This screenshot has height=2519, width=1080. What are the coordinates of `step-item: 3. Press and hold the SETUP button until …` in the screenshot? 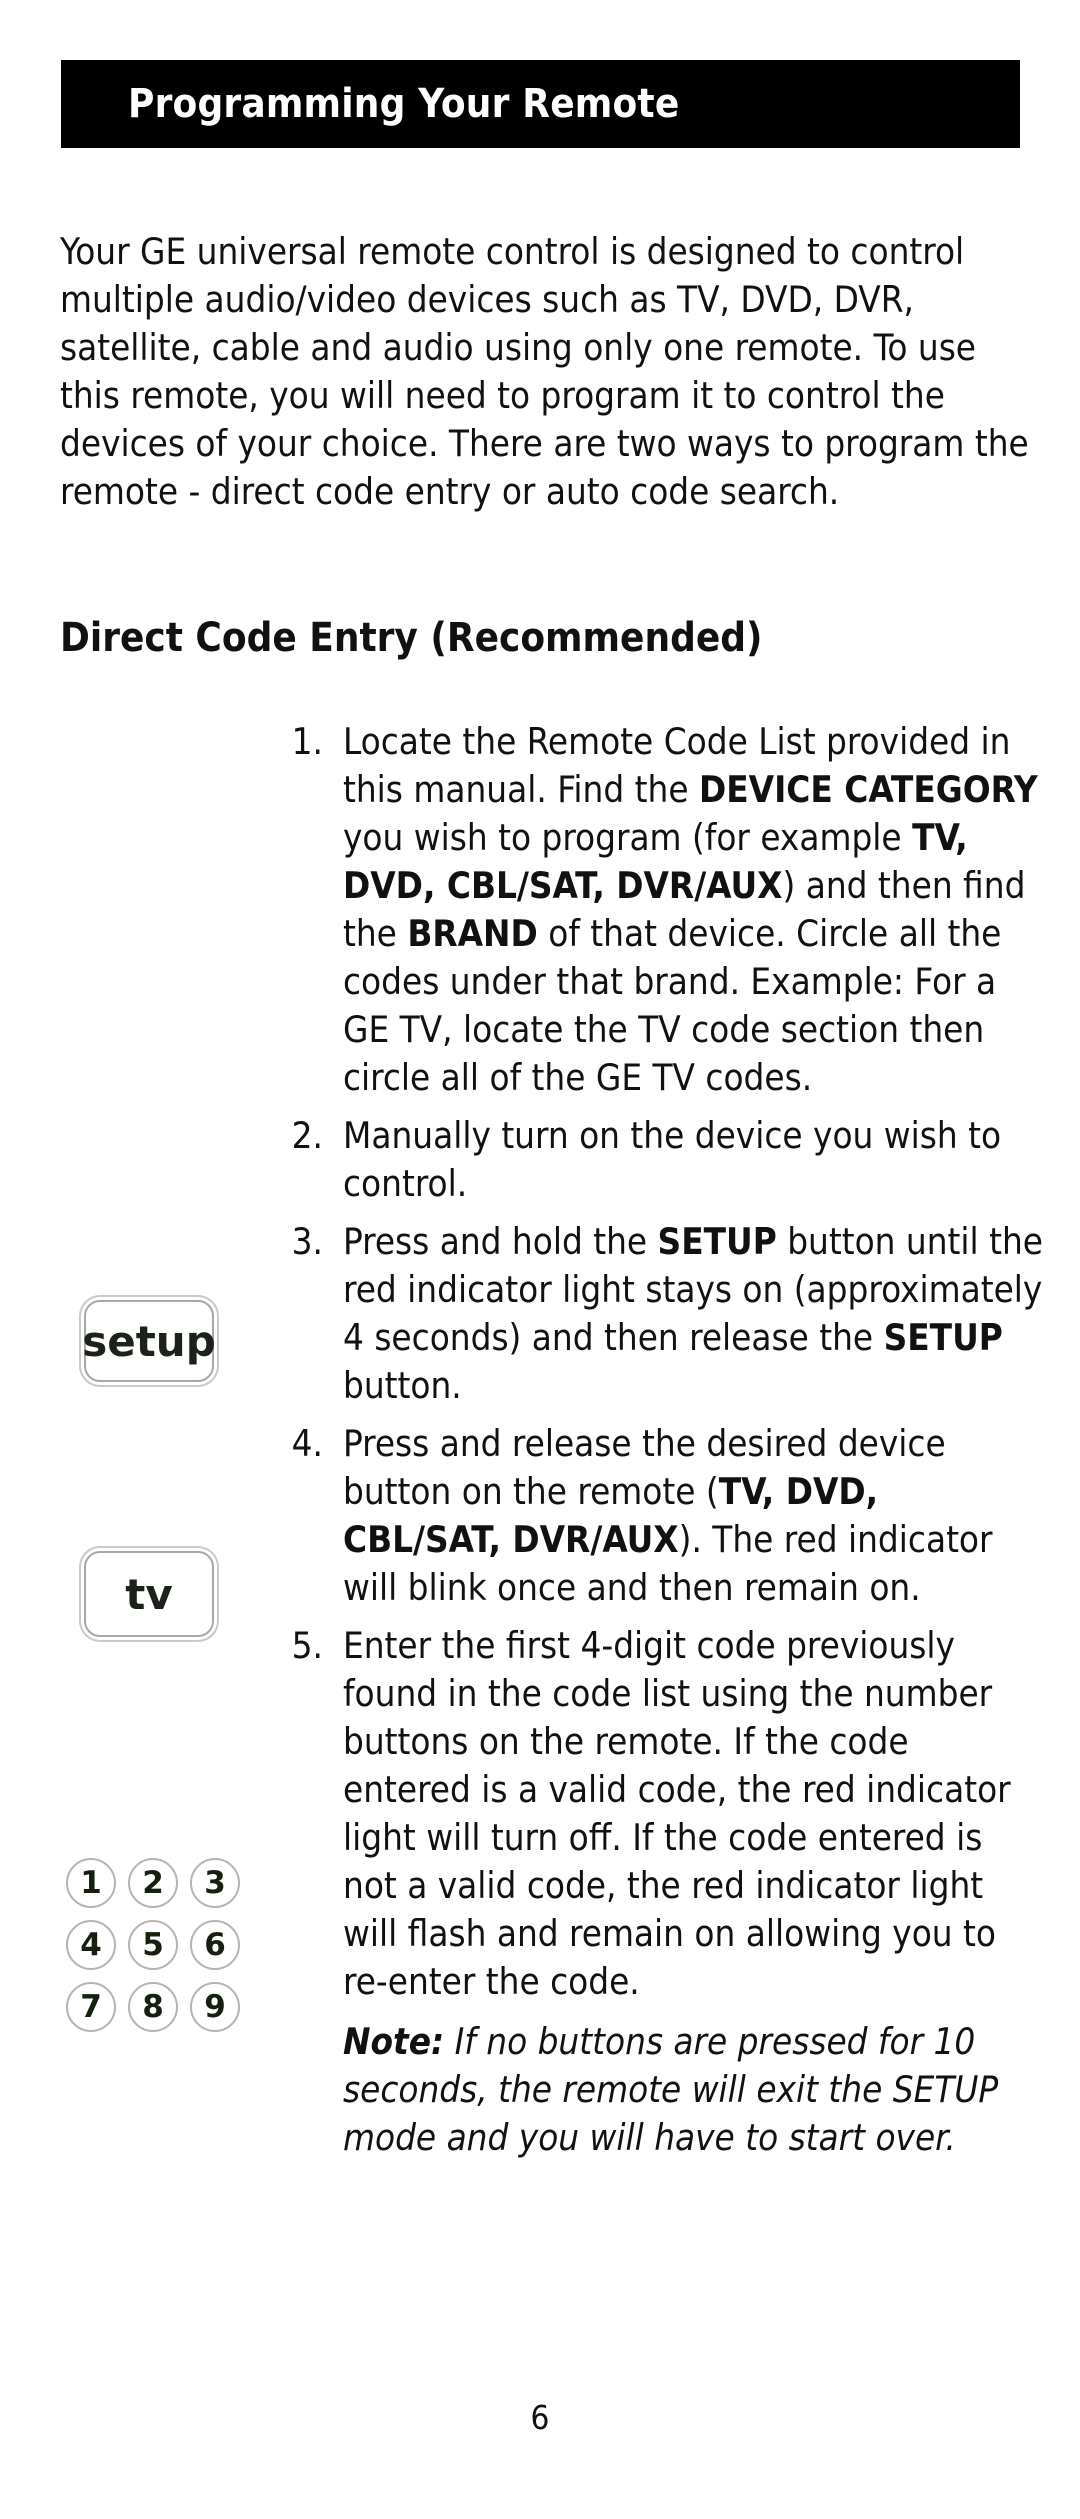 It's located at (672, 1314).